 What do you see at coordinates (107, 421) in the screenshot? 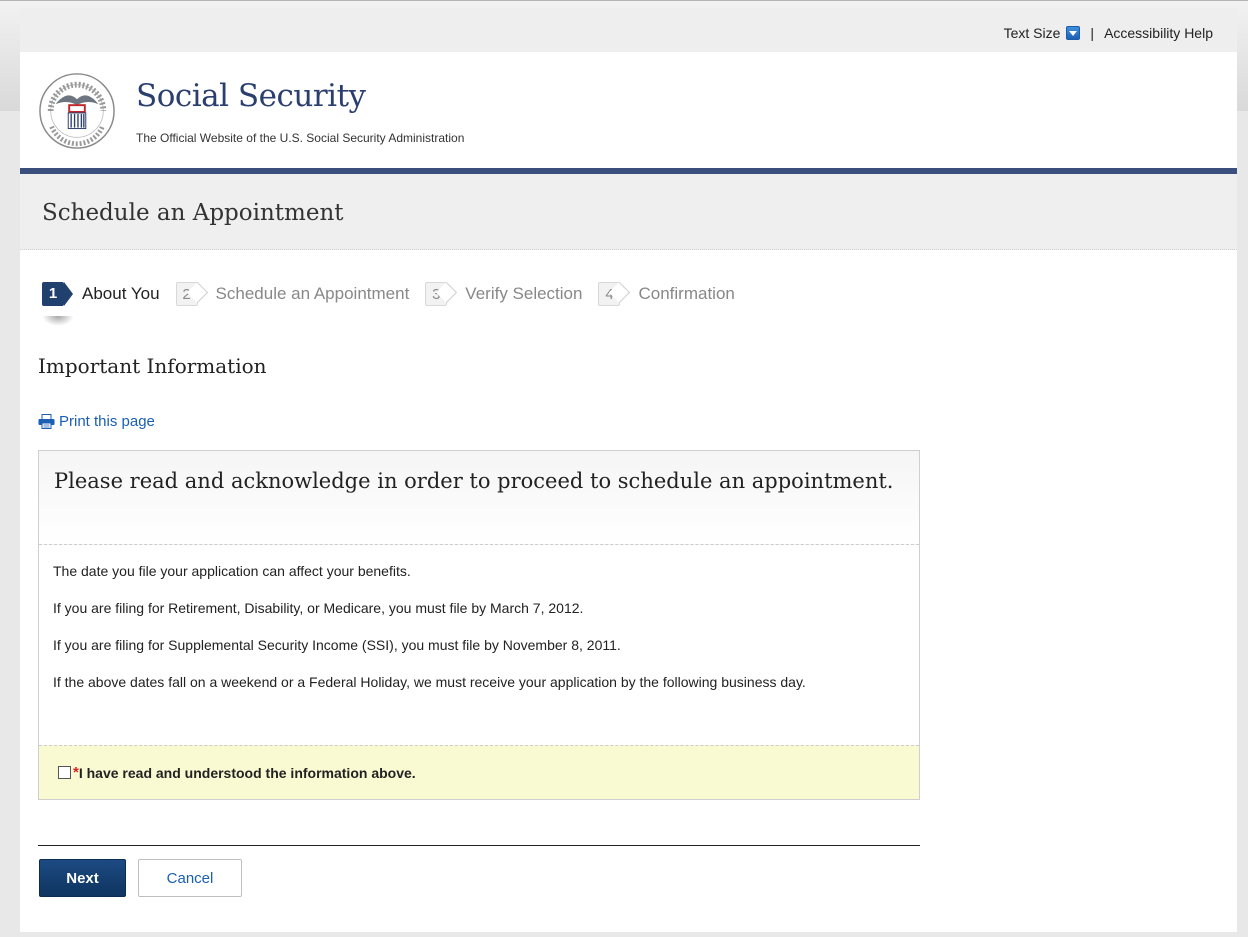
I see `print-page-label: Print this page` at bounding box center [107, 421].